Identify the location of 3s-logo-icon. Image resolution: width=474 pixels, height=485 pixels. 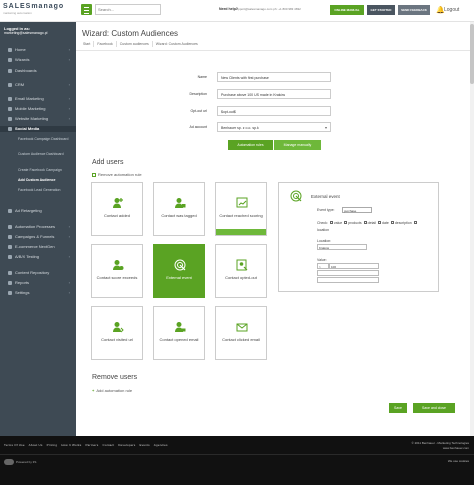
(9, 462).